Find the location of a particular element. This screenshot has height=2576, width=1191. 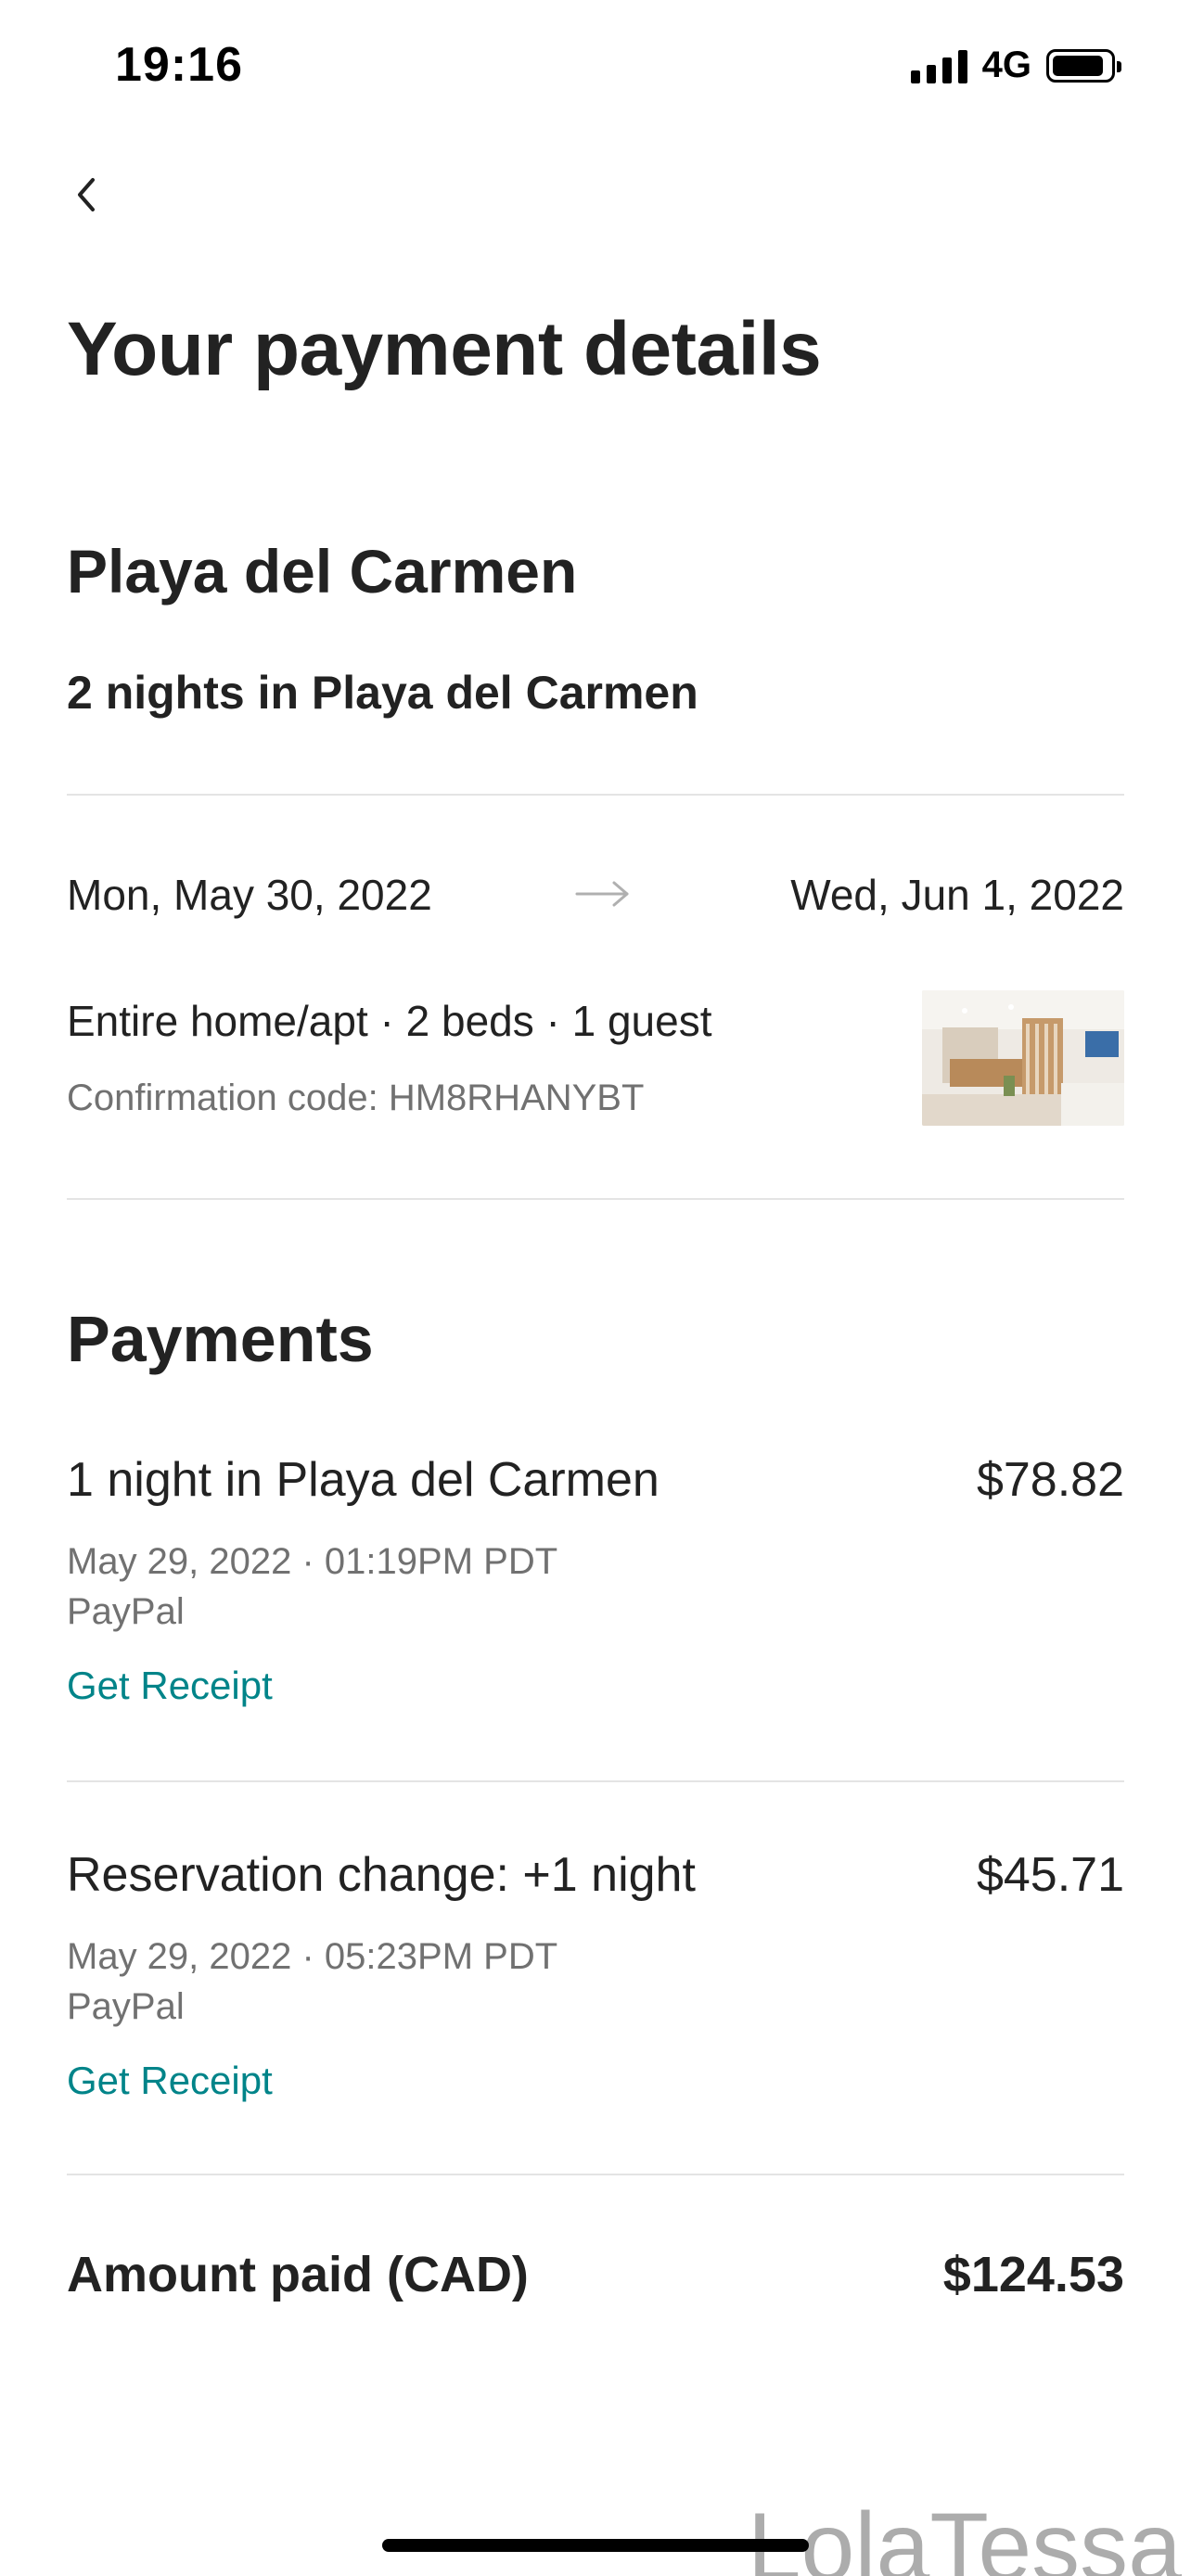

payments-title: Payments is located at coordinates (220, 1339).